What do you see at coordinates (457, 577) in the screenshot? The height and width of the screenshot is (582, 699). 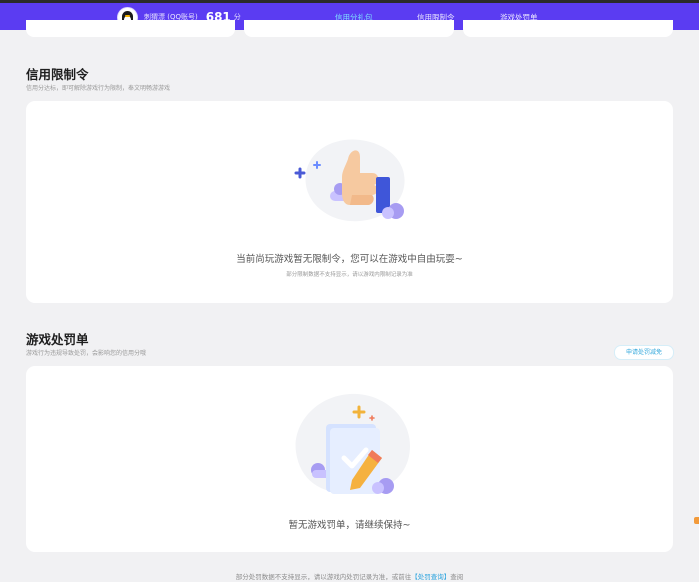 I see `footer-text-end: 查阅` at bounding box center [457, 577].